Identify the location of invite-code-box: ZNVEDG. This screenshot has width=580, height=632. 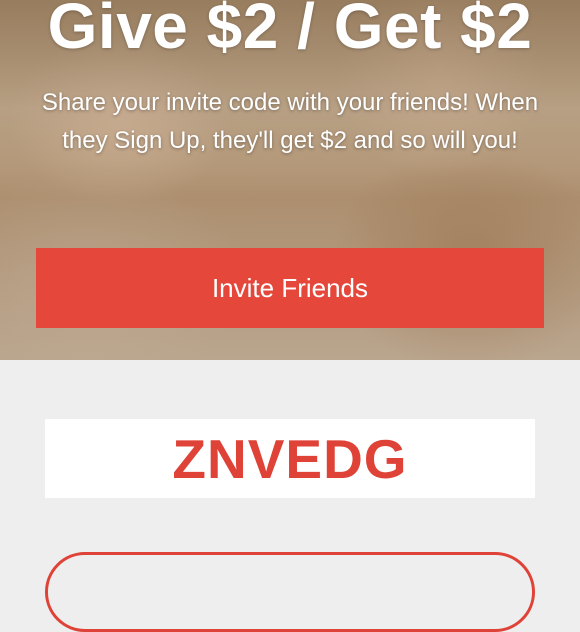
(290, 458).